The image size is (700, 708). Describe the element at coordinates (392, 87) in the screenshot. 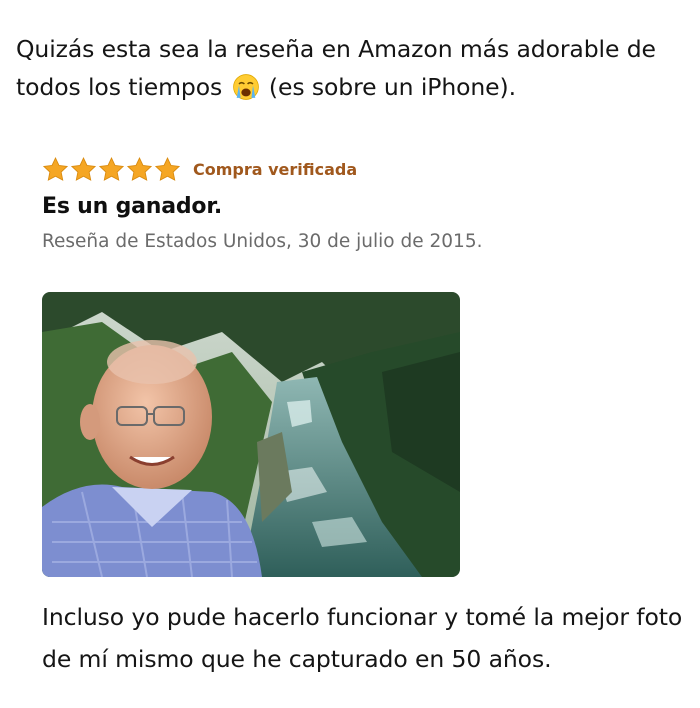

I see `caption-text-2: (es sobre un iPhone).` at that location.